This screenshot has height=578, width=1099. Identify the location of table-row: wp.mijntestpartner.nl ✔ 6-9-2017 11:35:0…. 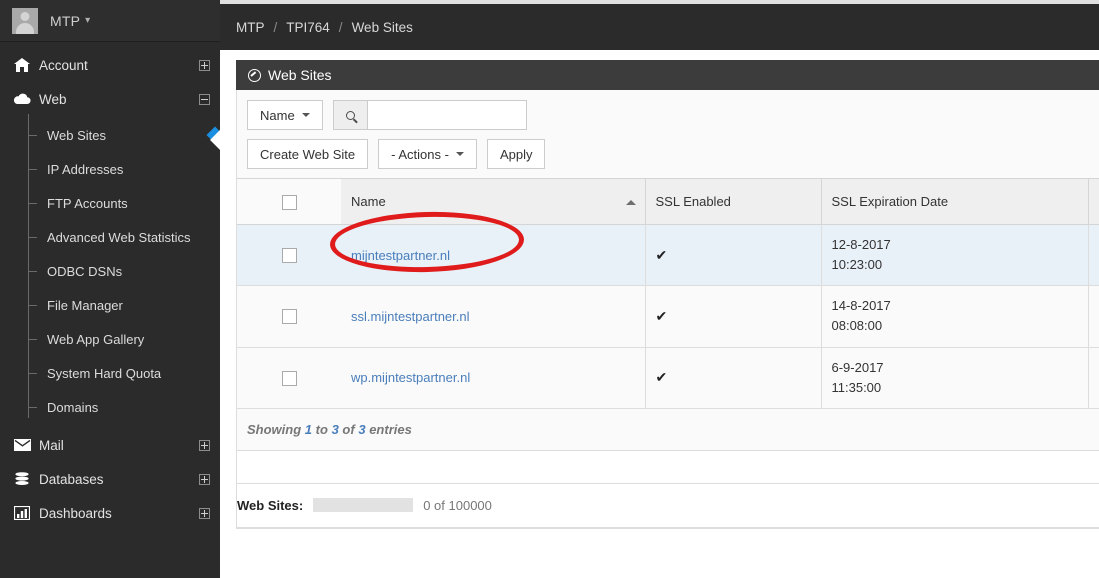
(668, 378).